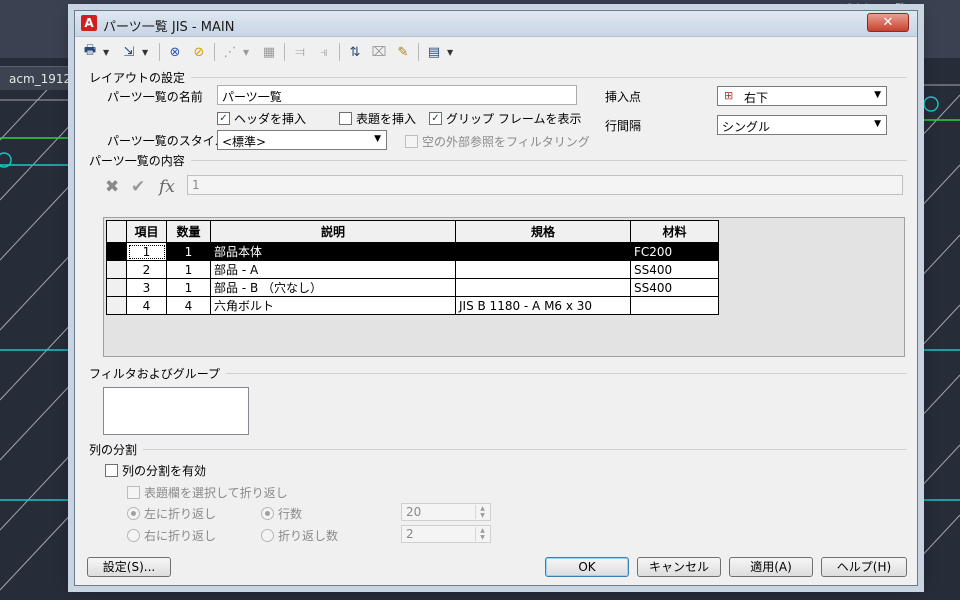 This screenshot has height=600, width=960. Describe the element at coordinates (545, 185) in the screenshot. I see `cell-value-input: 1` at that location.